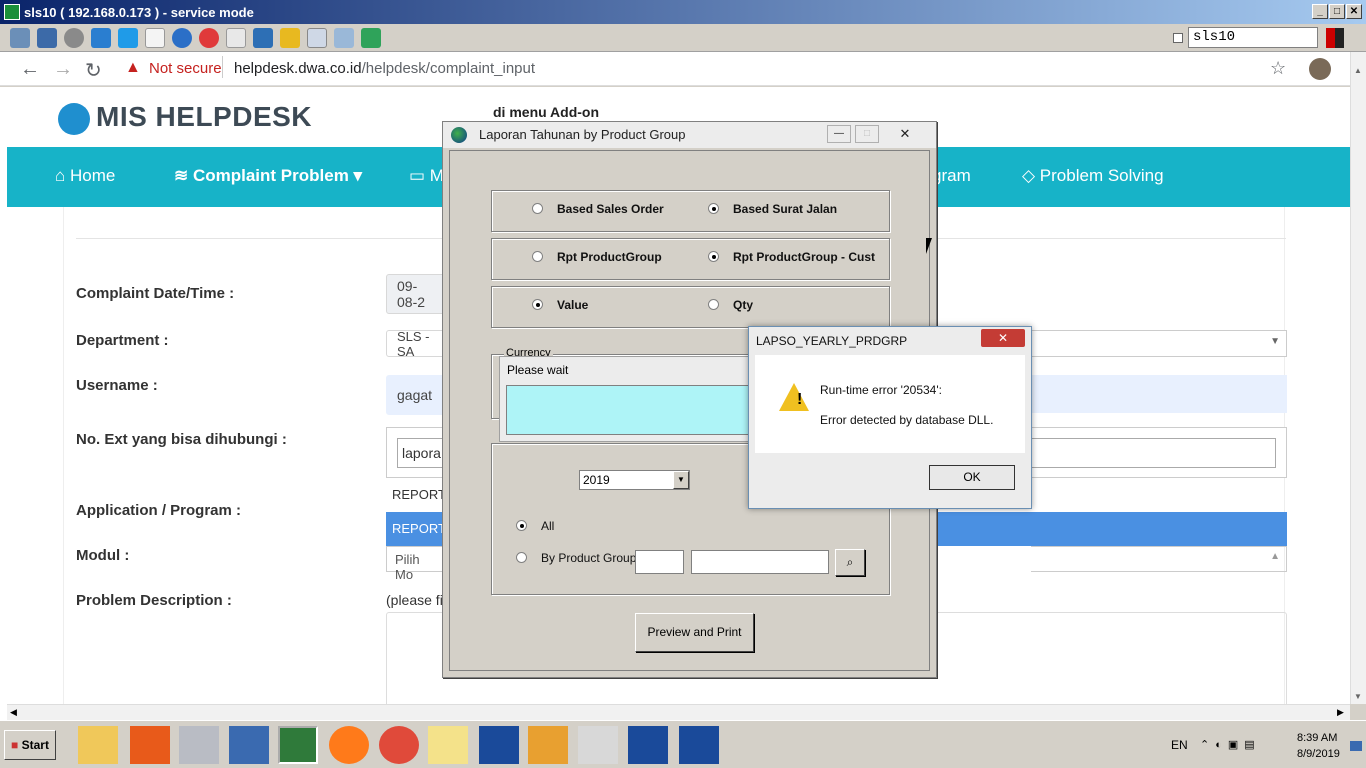 The image size is (1366, 768). Describe the element at coordinates (371, 38) in the screenshot. I see `chat-icon` at that location.